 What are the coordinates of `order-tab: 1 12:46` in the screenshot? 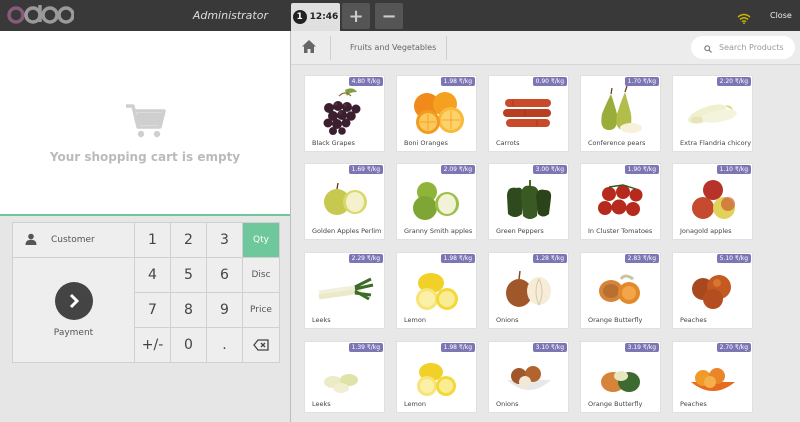 It's located at (315, 17).